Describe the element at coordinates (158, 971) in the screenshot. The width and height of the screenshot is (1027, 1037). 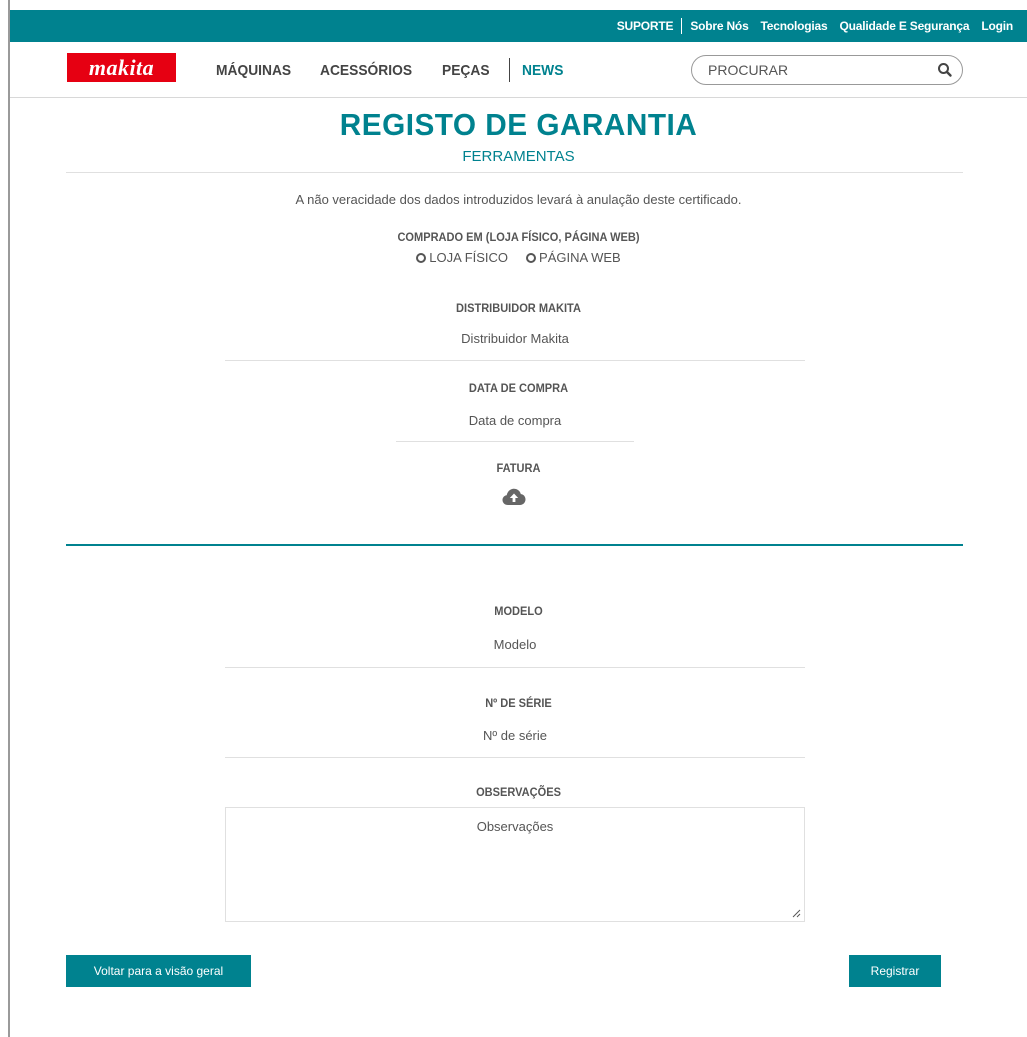
I see `back-to-overview-button: Voltar para a visão geral` at that location.